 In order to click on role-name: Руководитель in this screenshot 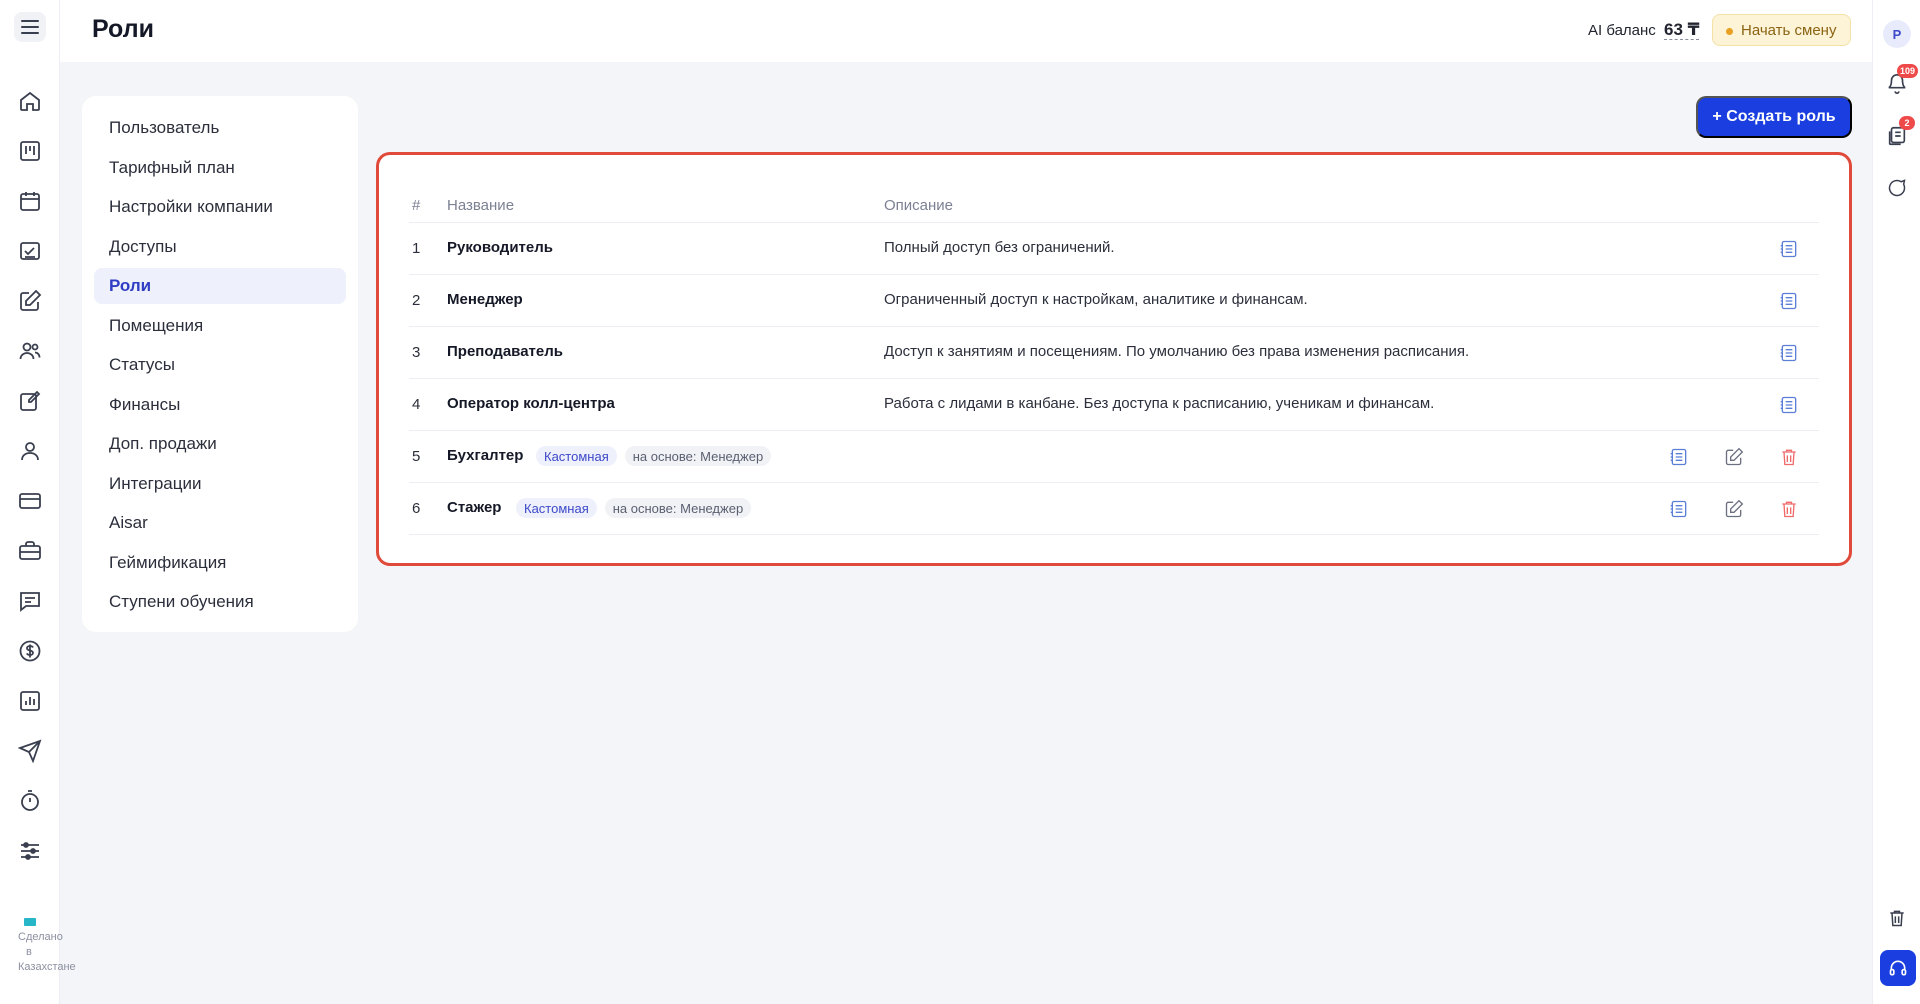, I will do `click(500, 247)`.